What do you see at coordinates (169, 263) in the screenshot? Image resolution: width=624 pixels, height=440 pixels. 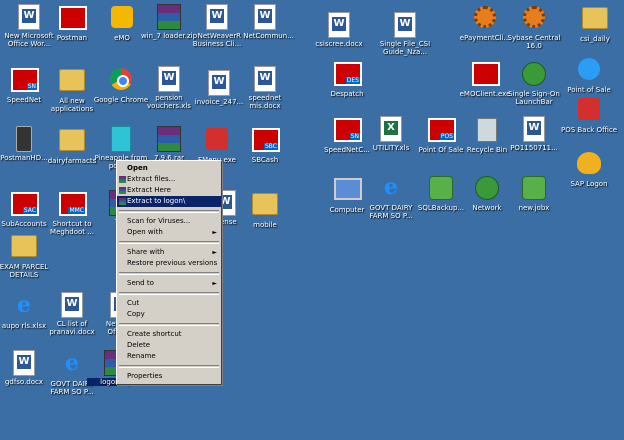 I see `menu-restore: Restore previous versions` at bounding box center [169, 263].